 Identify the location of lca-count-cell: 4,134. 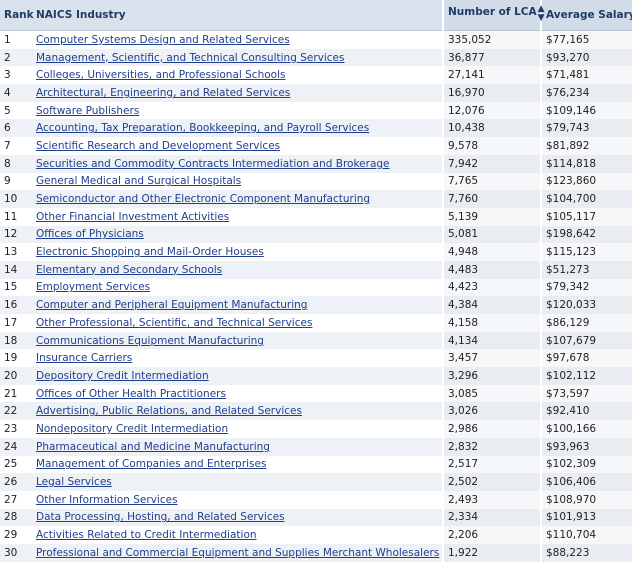
(491, 340).